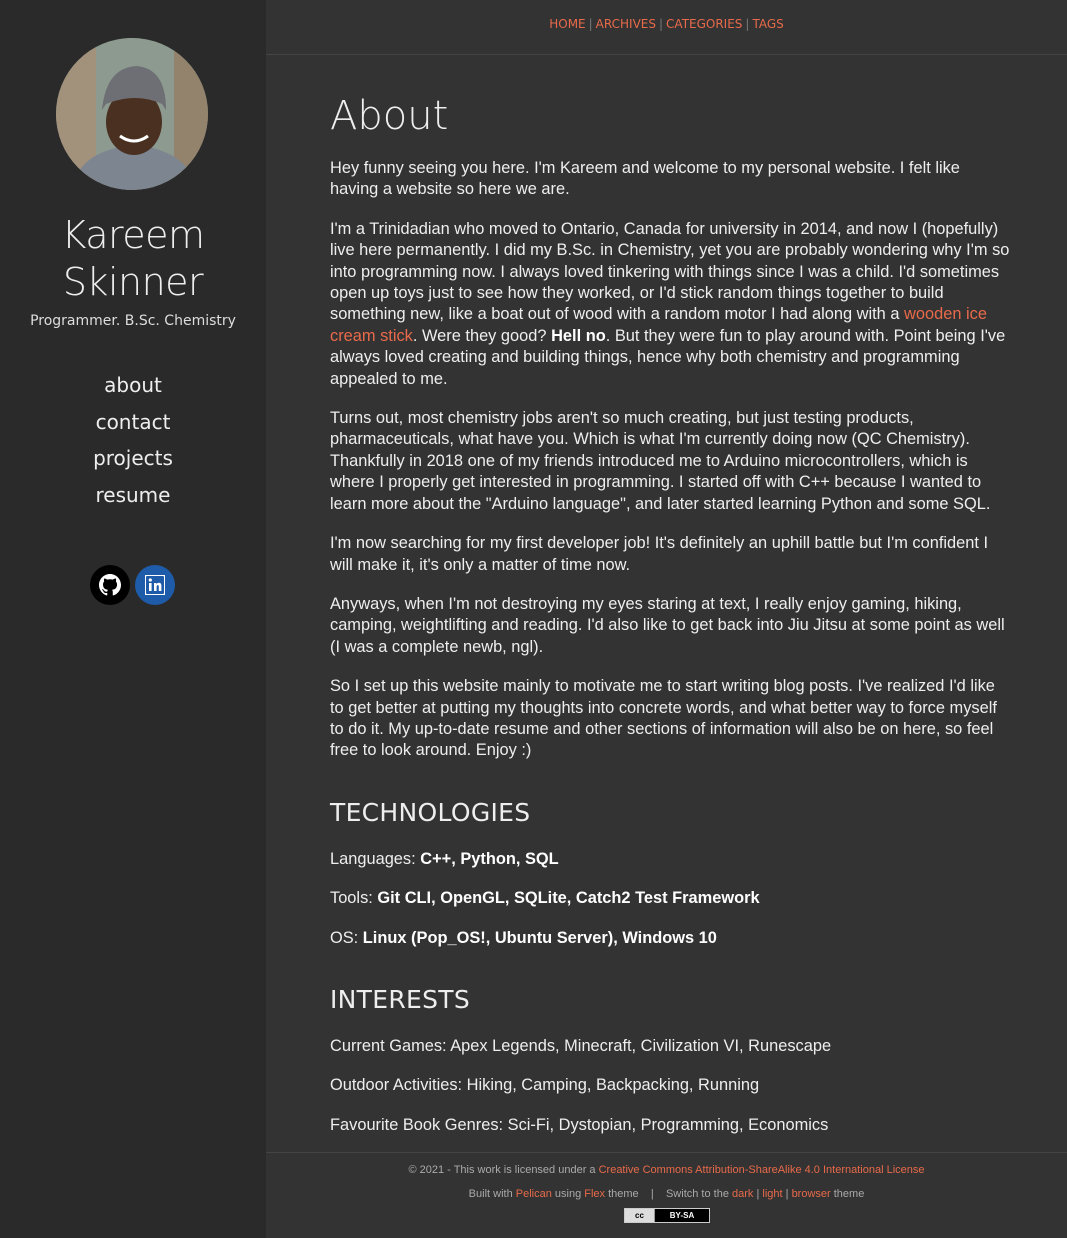 The width and height of the screenshot is (1067, 1238). I want to click on tech-value: C++, Python, SQL, so click(489, 858).